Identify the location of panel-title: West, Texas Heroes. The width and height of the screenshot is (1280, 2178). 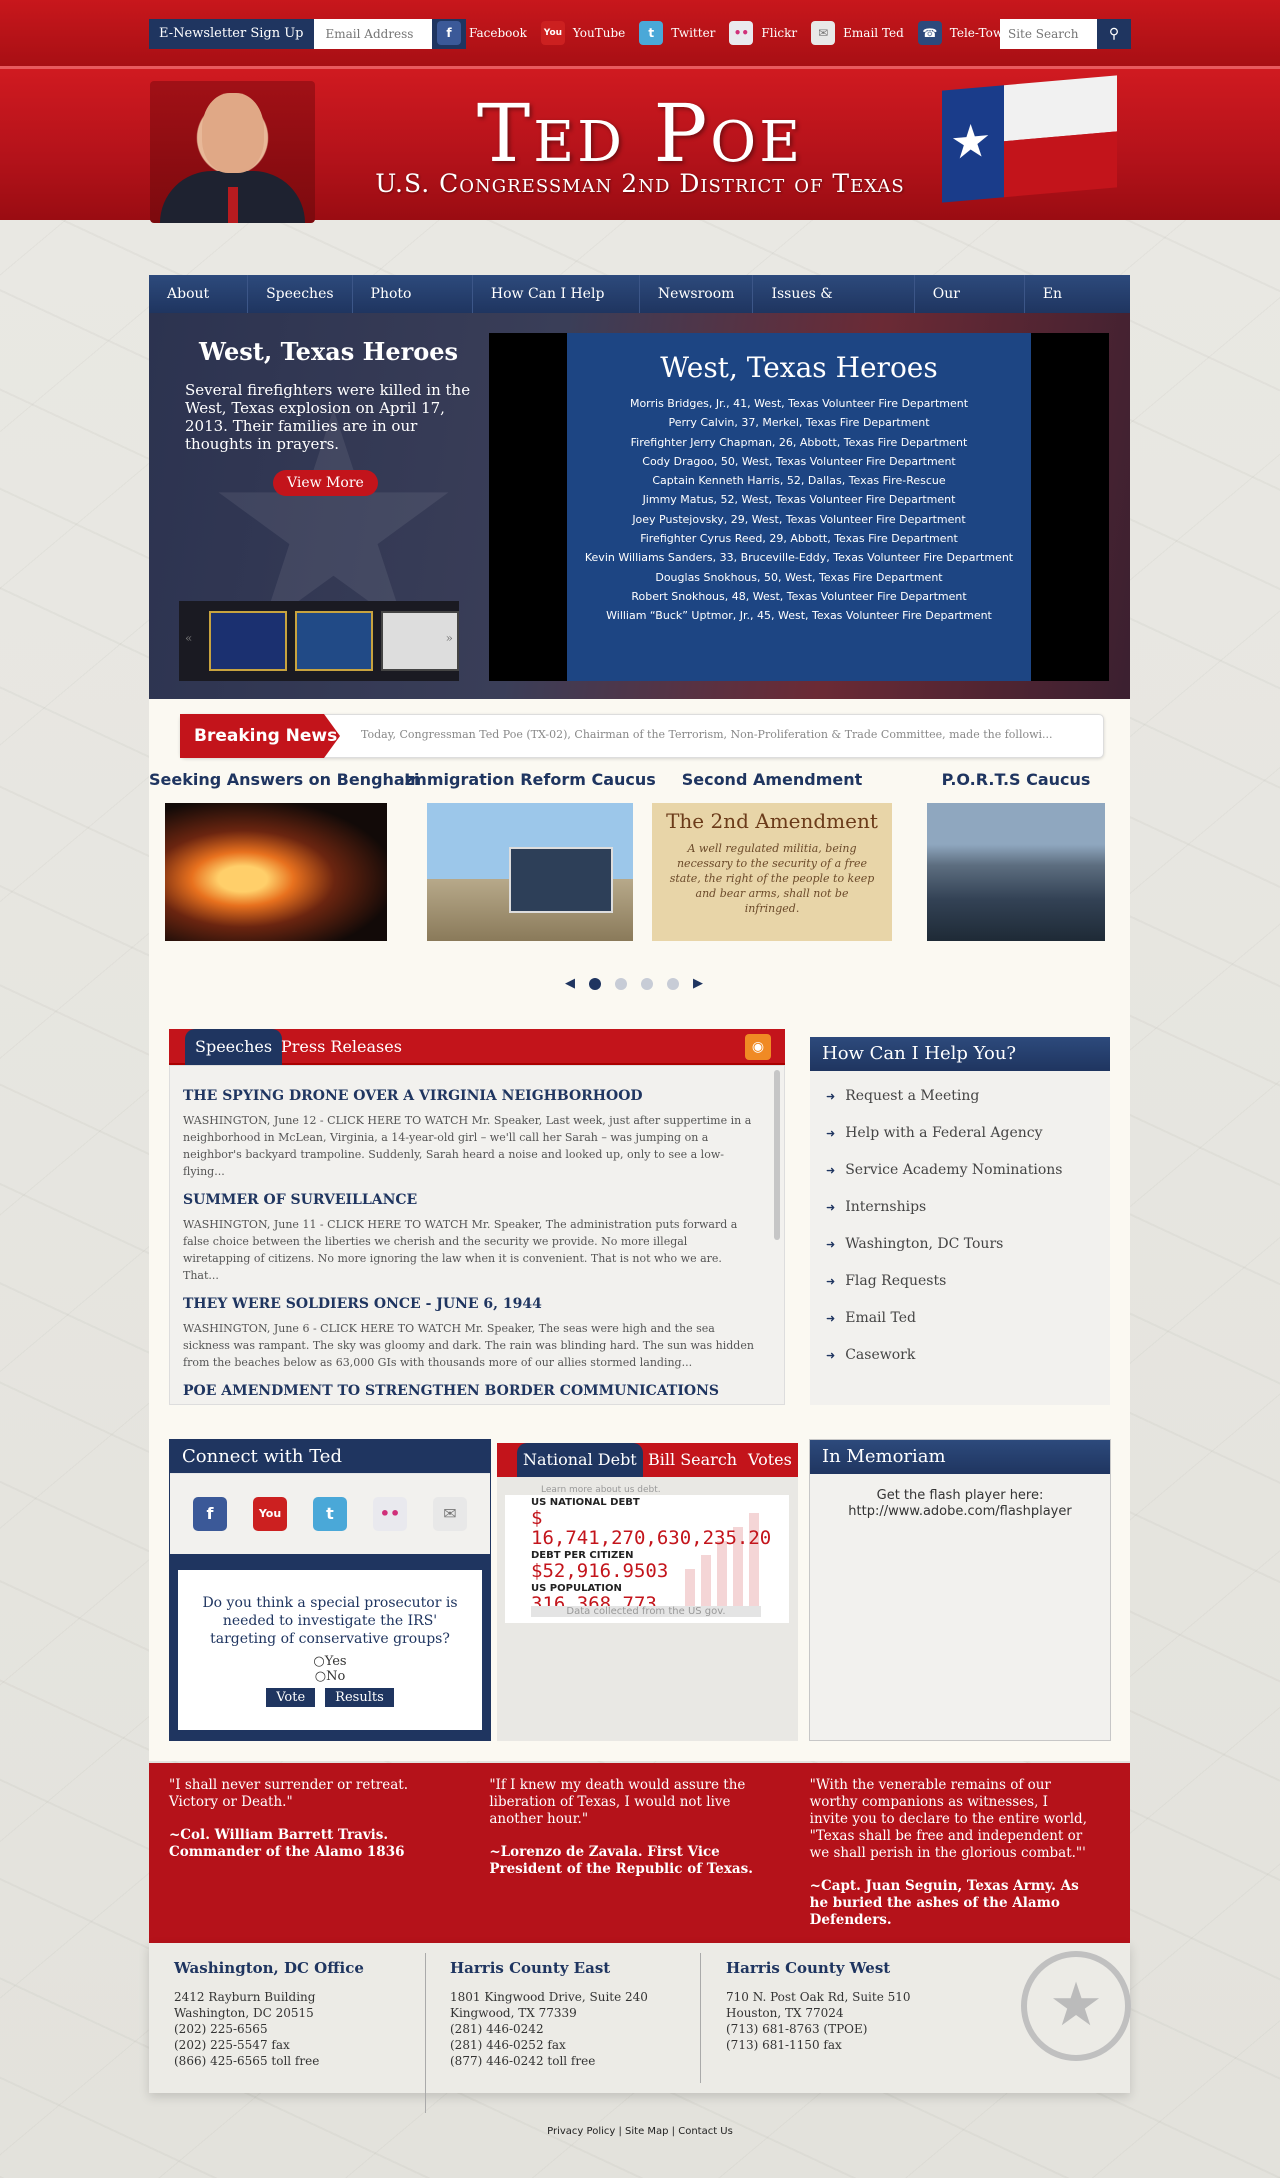
(799, 367).